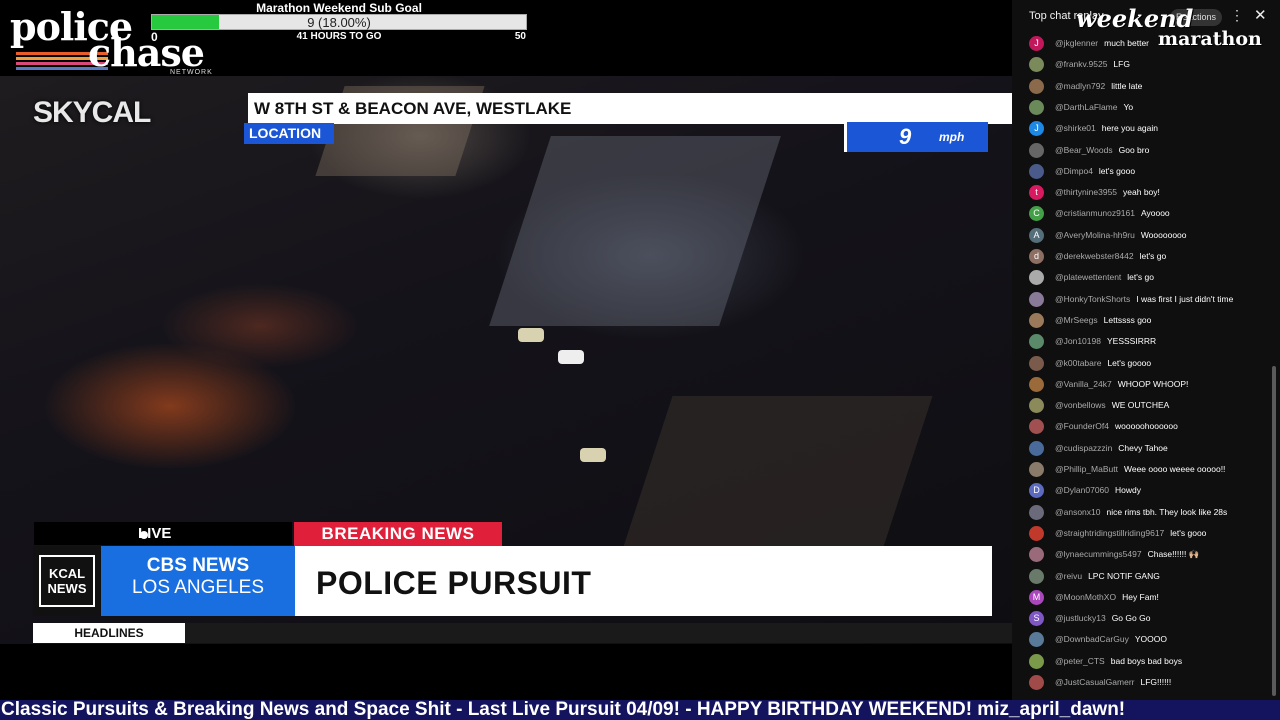  What do you see at coordinates (1146, 618) in the screenshot?
I see `chat-message: S @justlucky13 Go Go Go` at bounding box center [1146, 618].